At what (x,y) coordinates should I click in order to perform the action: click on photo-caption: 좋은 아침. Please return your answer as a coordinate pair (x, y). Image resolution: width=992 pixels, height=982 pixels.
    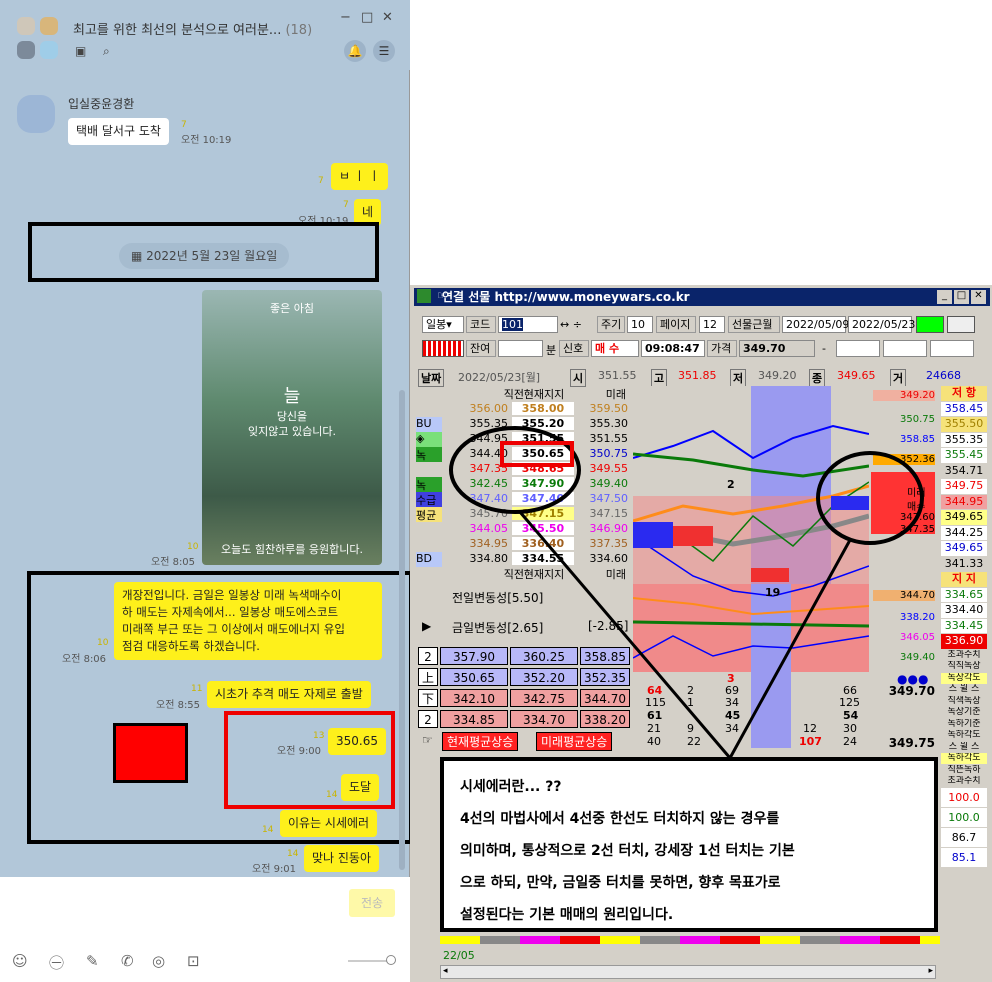
    Looking at the image, I should click on (292, 308).